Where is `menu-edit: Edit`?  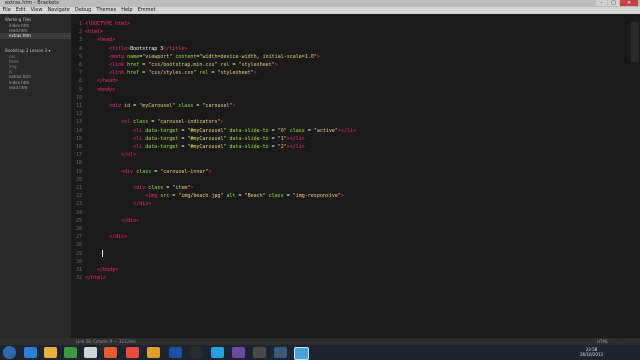
menu-edit: Edit is located at coordinates (20, 10).